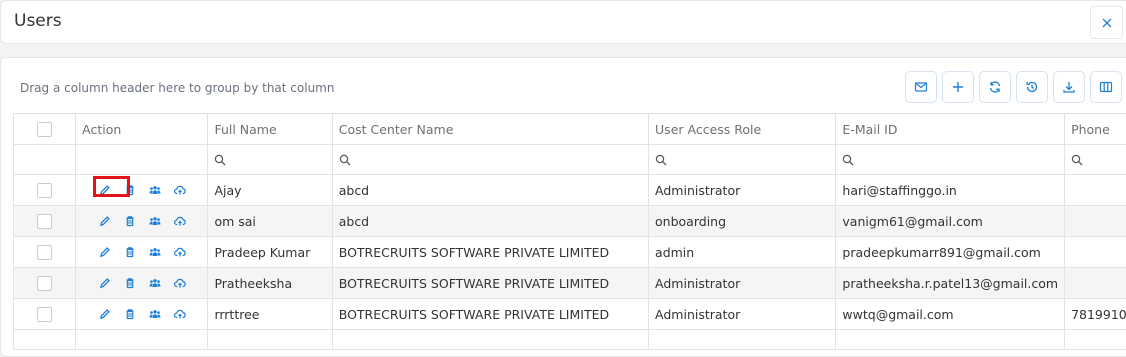 The image size is (1126, 357). What do you see at coordinates (142, 129) in the screenshot?
I see `column-header-action: Action` at bounding box center [142, 129].